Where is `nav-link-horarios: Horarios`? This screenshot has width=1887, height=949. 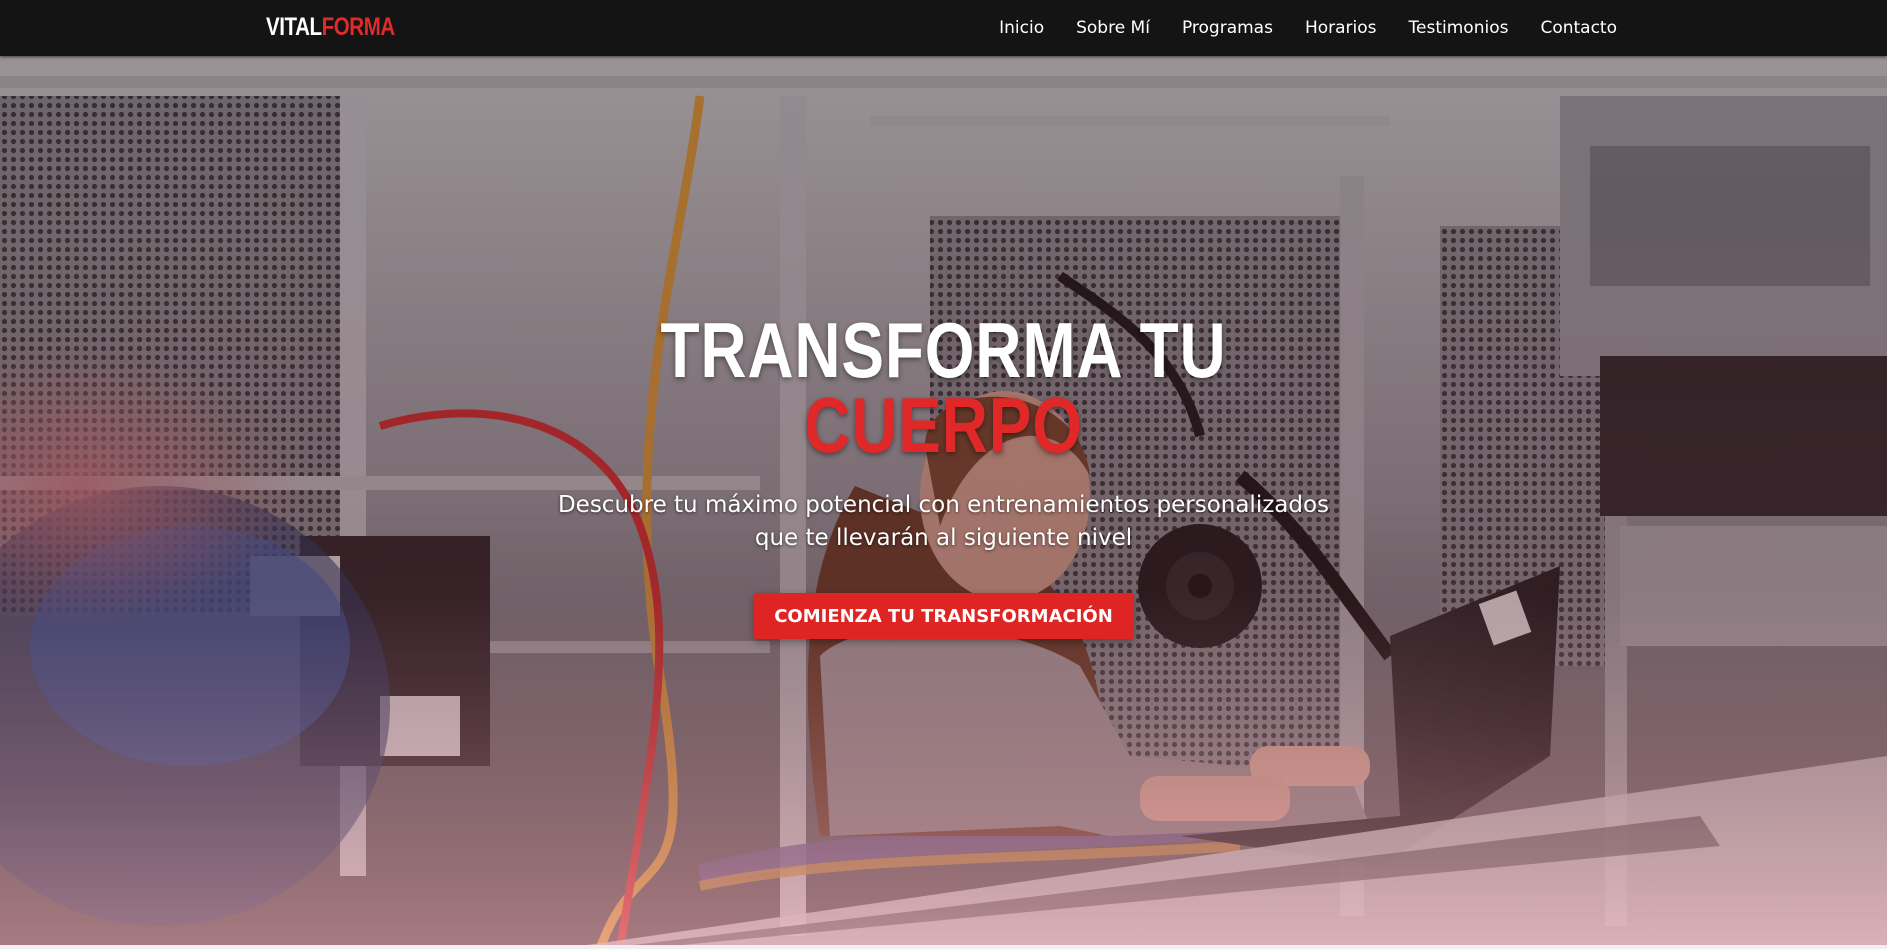
nav-link-horarios: Horarios is located at coordinates (1341, 28).